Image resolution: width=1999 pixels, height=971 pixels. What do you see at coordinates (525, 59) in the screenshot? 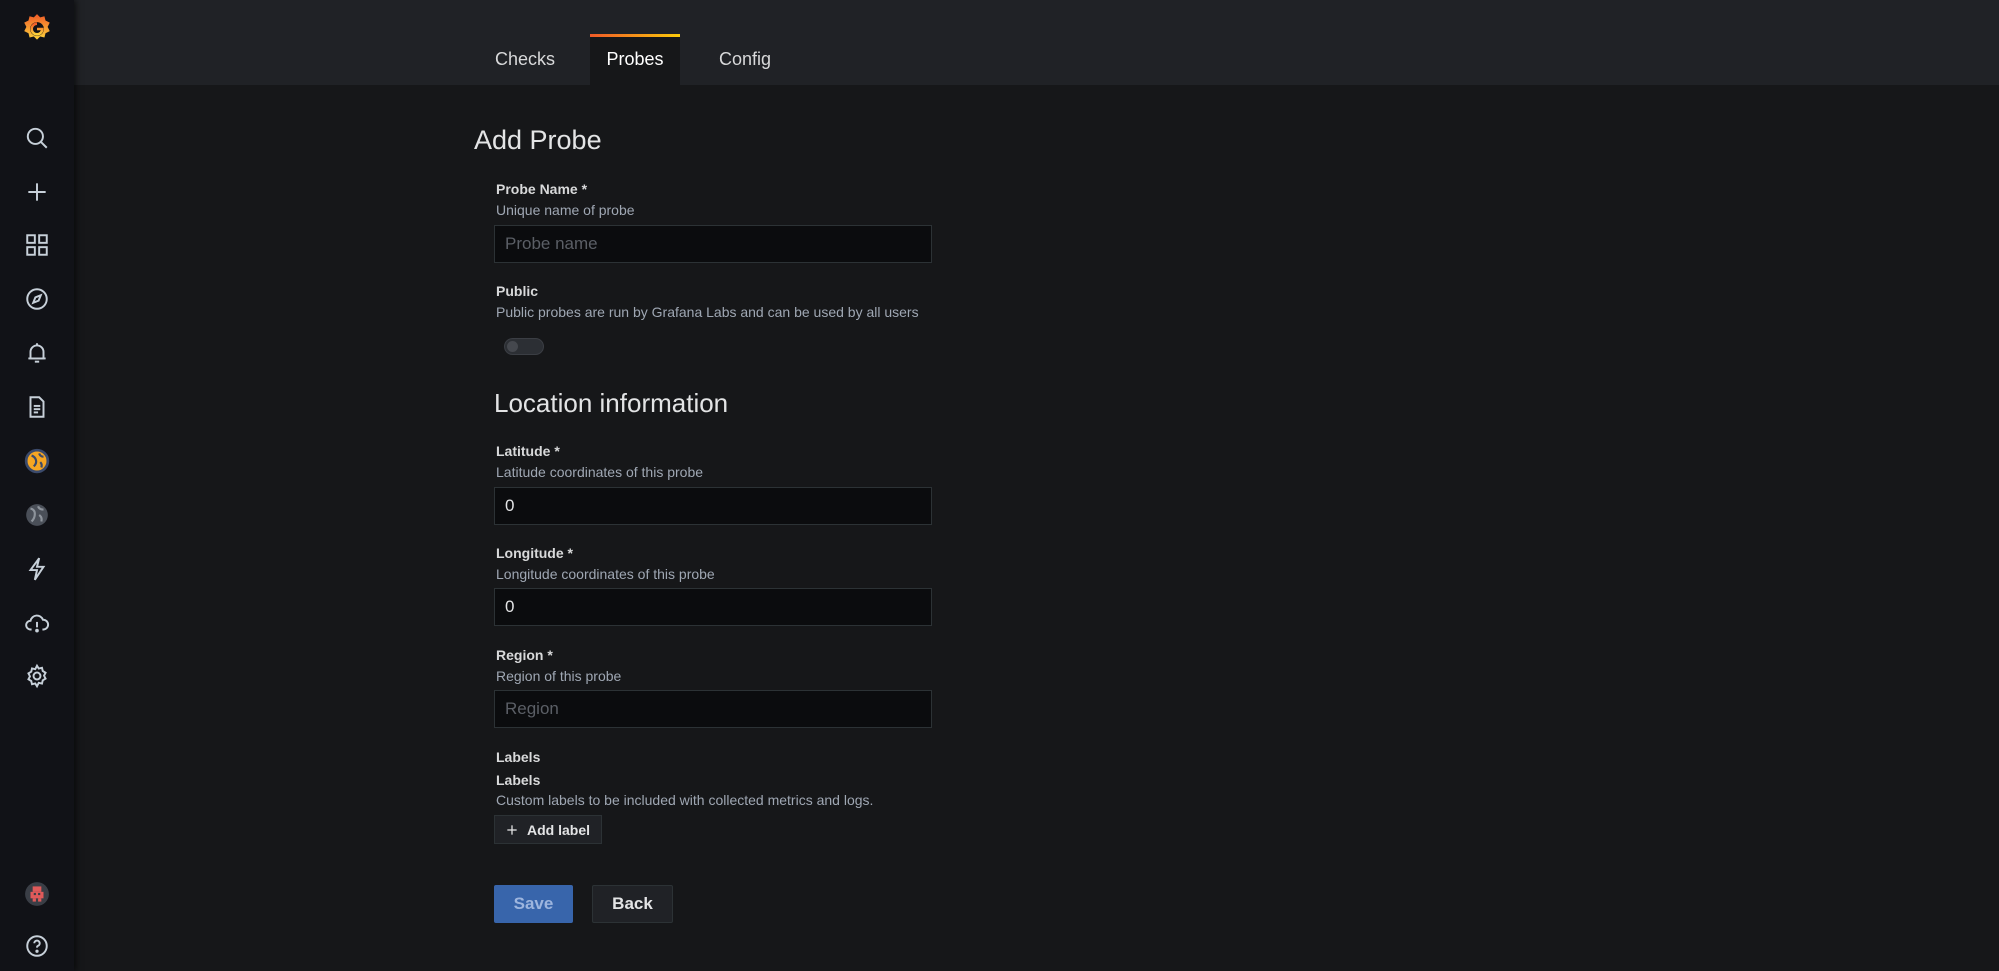
I see `tab-checks: Checks` at bounding box center [525, 59].